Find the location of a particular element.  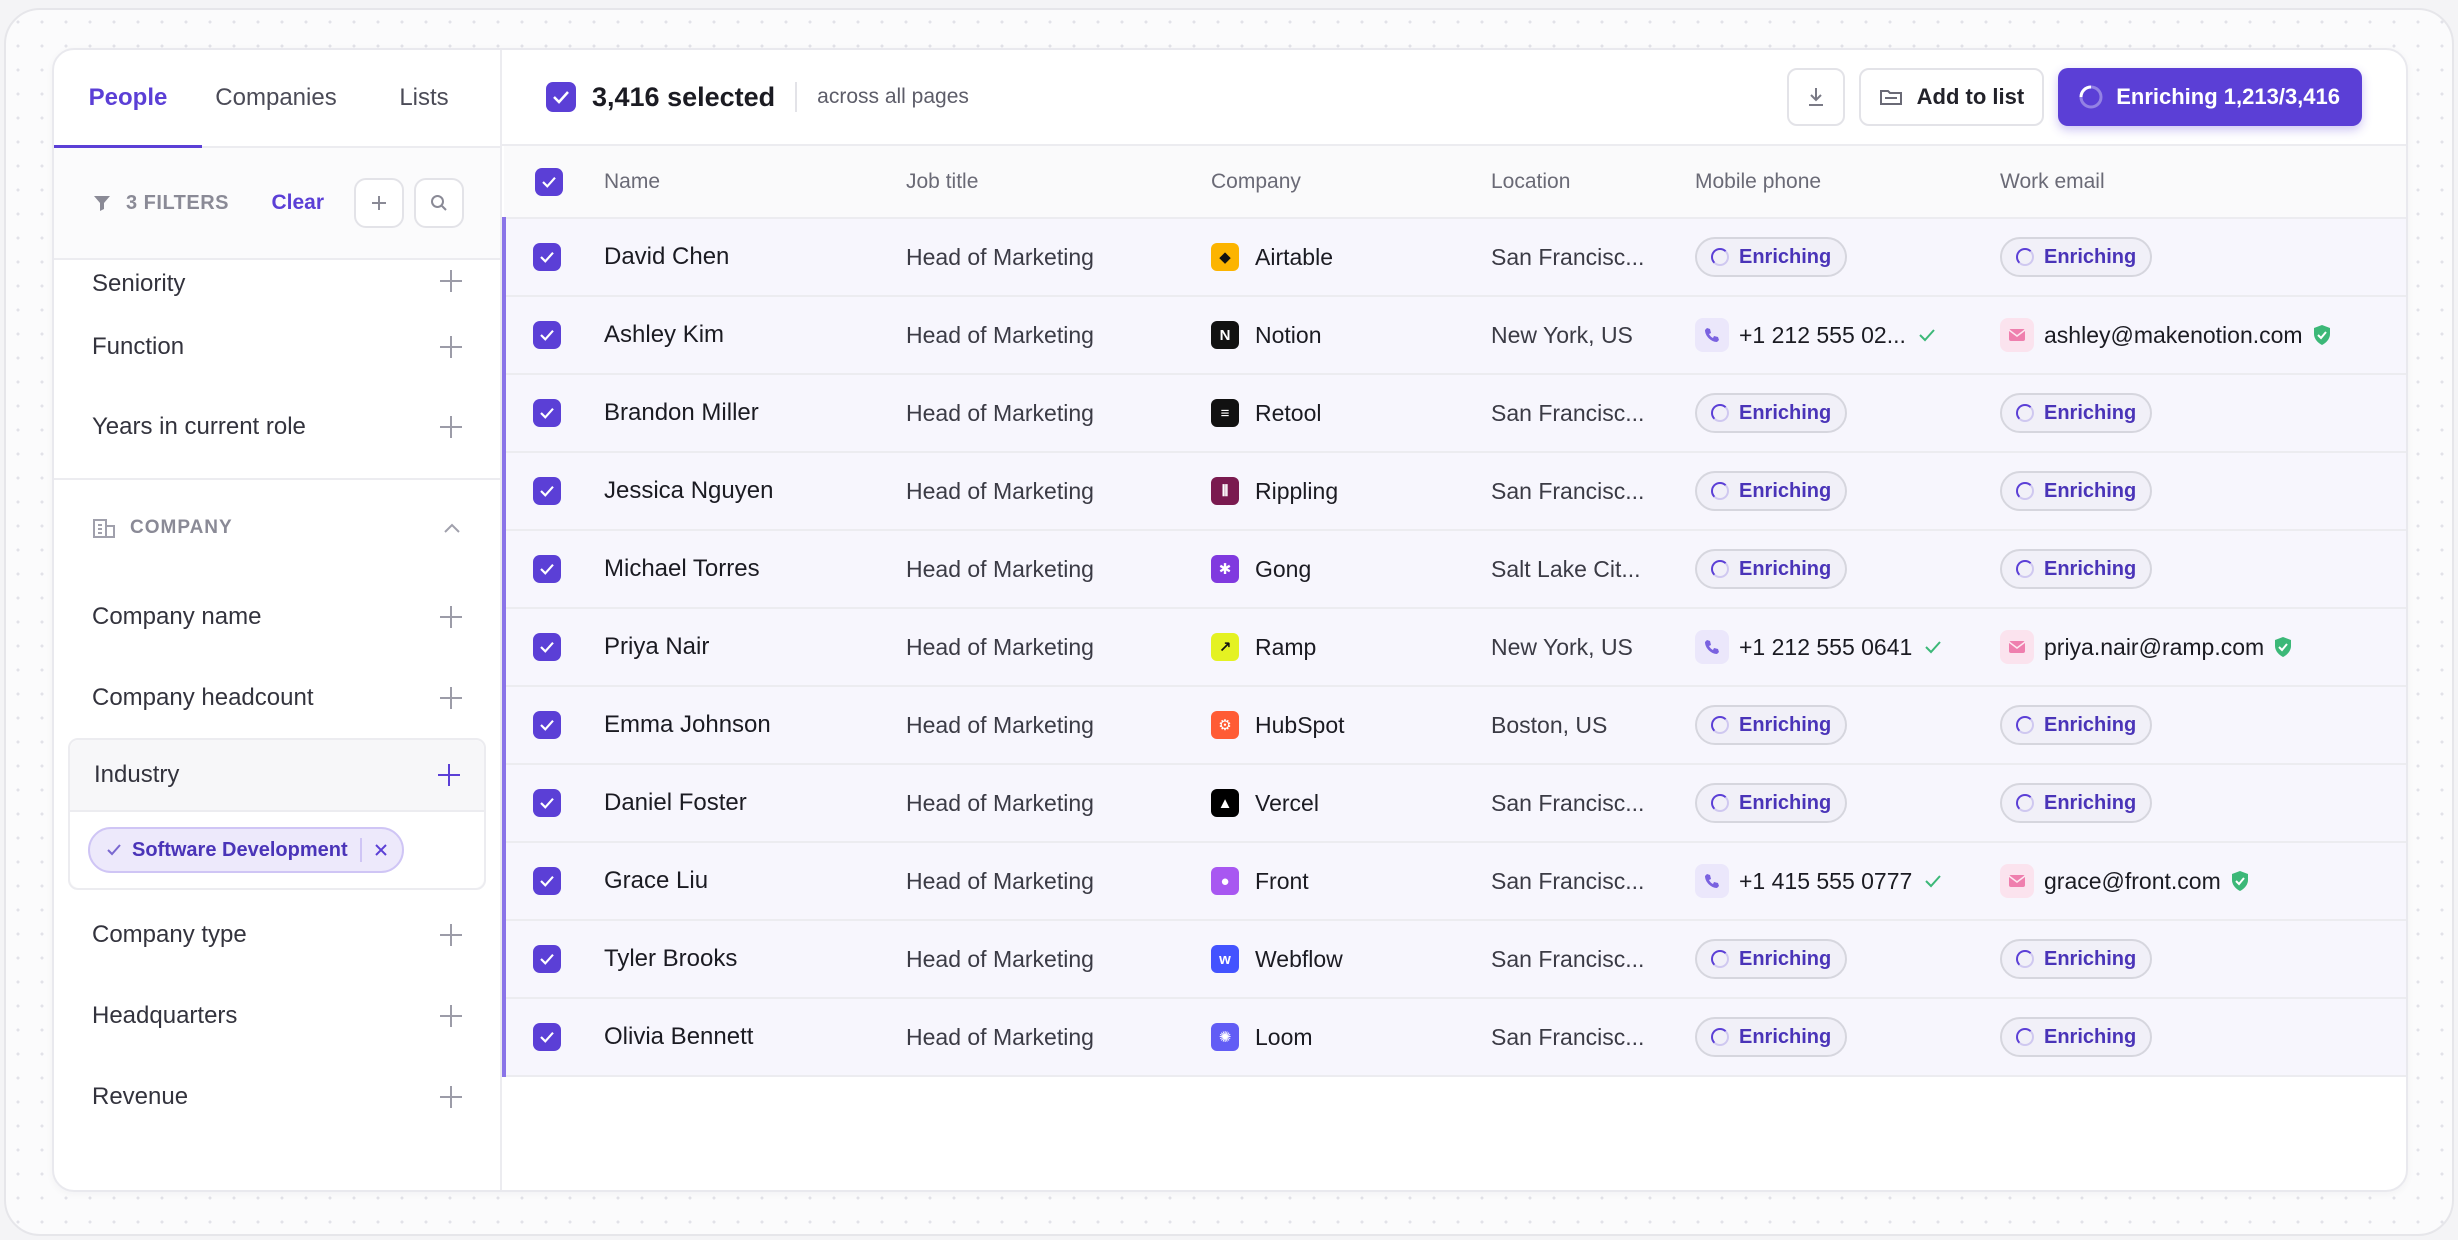

company-cell: ⚙ HubSpot is located at coordinates (1351, 725).